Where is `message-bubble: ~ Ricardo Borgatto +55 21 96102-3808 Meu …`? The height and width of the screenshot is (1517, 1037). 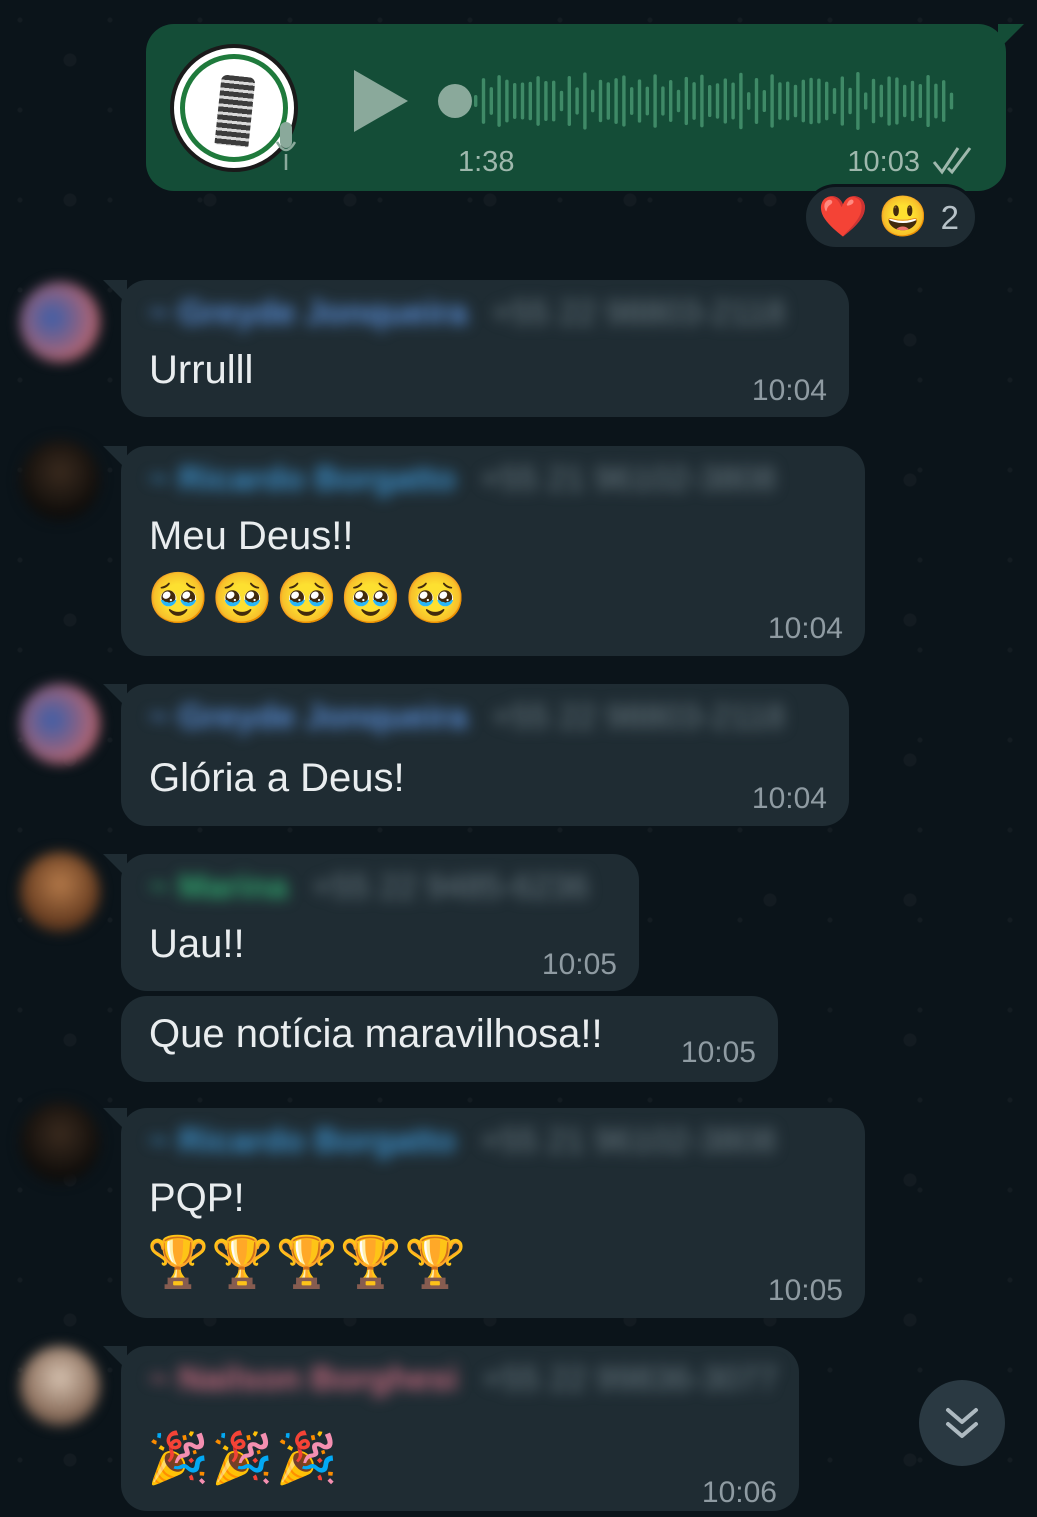
message-bubble: ~ Ricardo Borgatto +55 21 96102-3808 Meu … is located at coordinates (484, 551).